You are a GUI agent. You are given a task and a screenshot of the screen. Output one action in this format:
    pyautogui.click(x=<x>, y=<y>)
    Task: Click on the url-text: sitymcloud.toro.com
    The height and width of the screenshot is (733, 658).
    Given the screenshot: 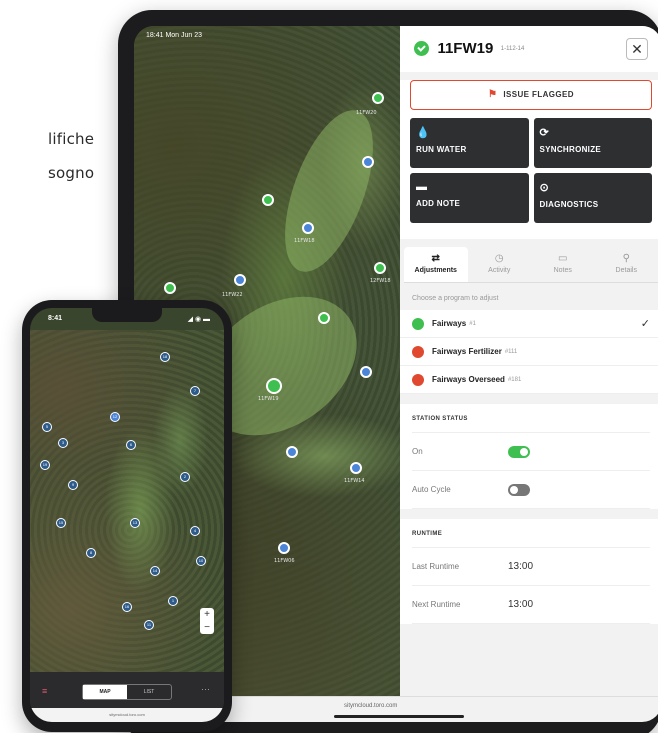 What is the action you would take?
    pyautogui.click(x=370, y=706)
    